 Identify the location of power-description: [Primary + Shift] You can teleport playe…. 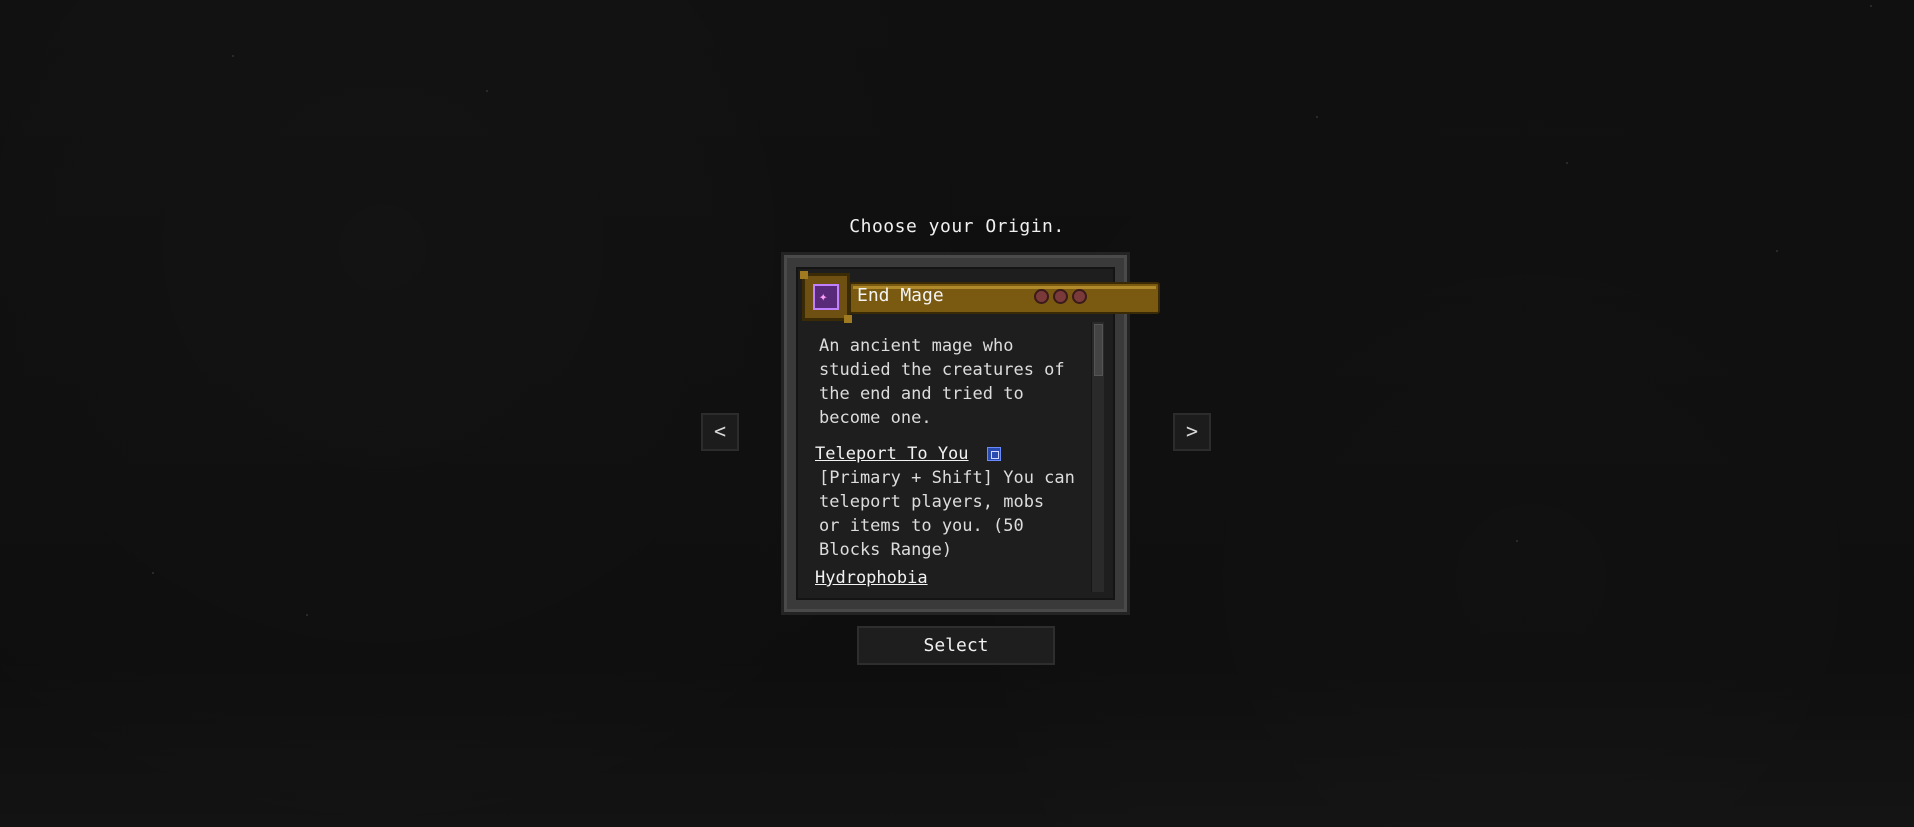
(947, 514).